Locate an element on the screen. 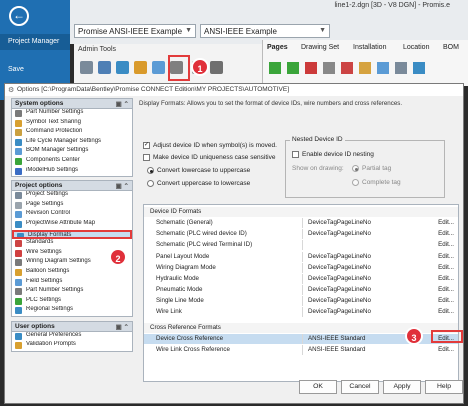  user-options-header: User options ▣ ⌃ is located at coordinates (72, 326).